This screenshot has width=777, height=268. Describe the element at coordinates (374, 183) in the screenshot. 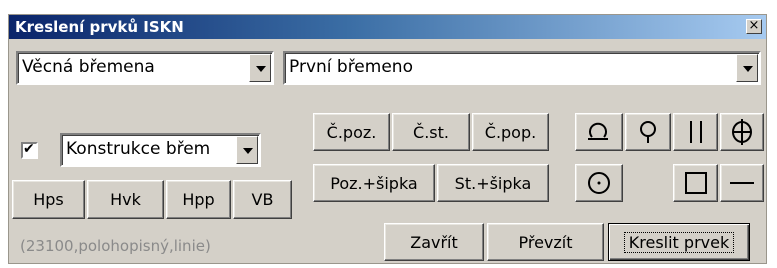

I see `poz-sipka-button: Poz.+šipka` at that location.